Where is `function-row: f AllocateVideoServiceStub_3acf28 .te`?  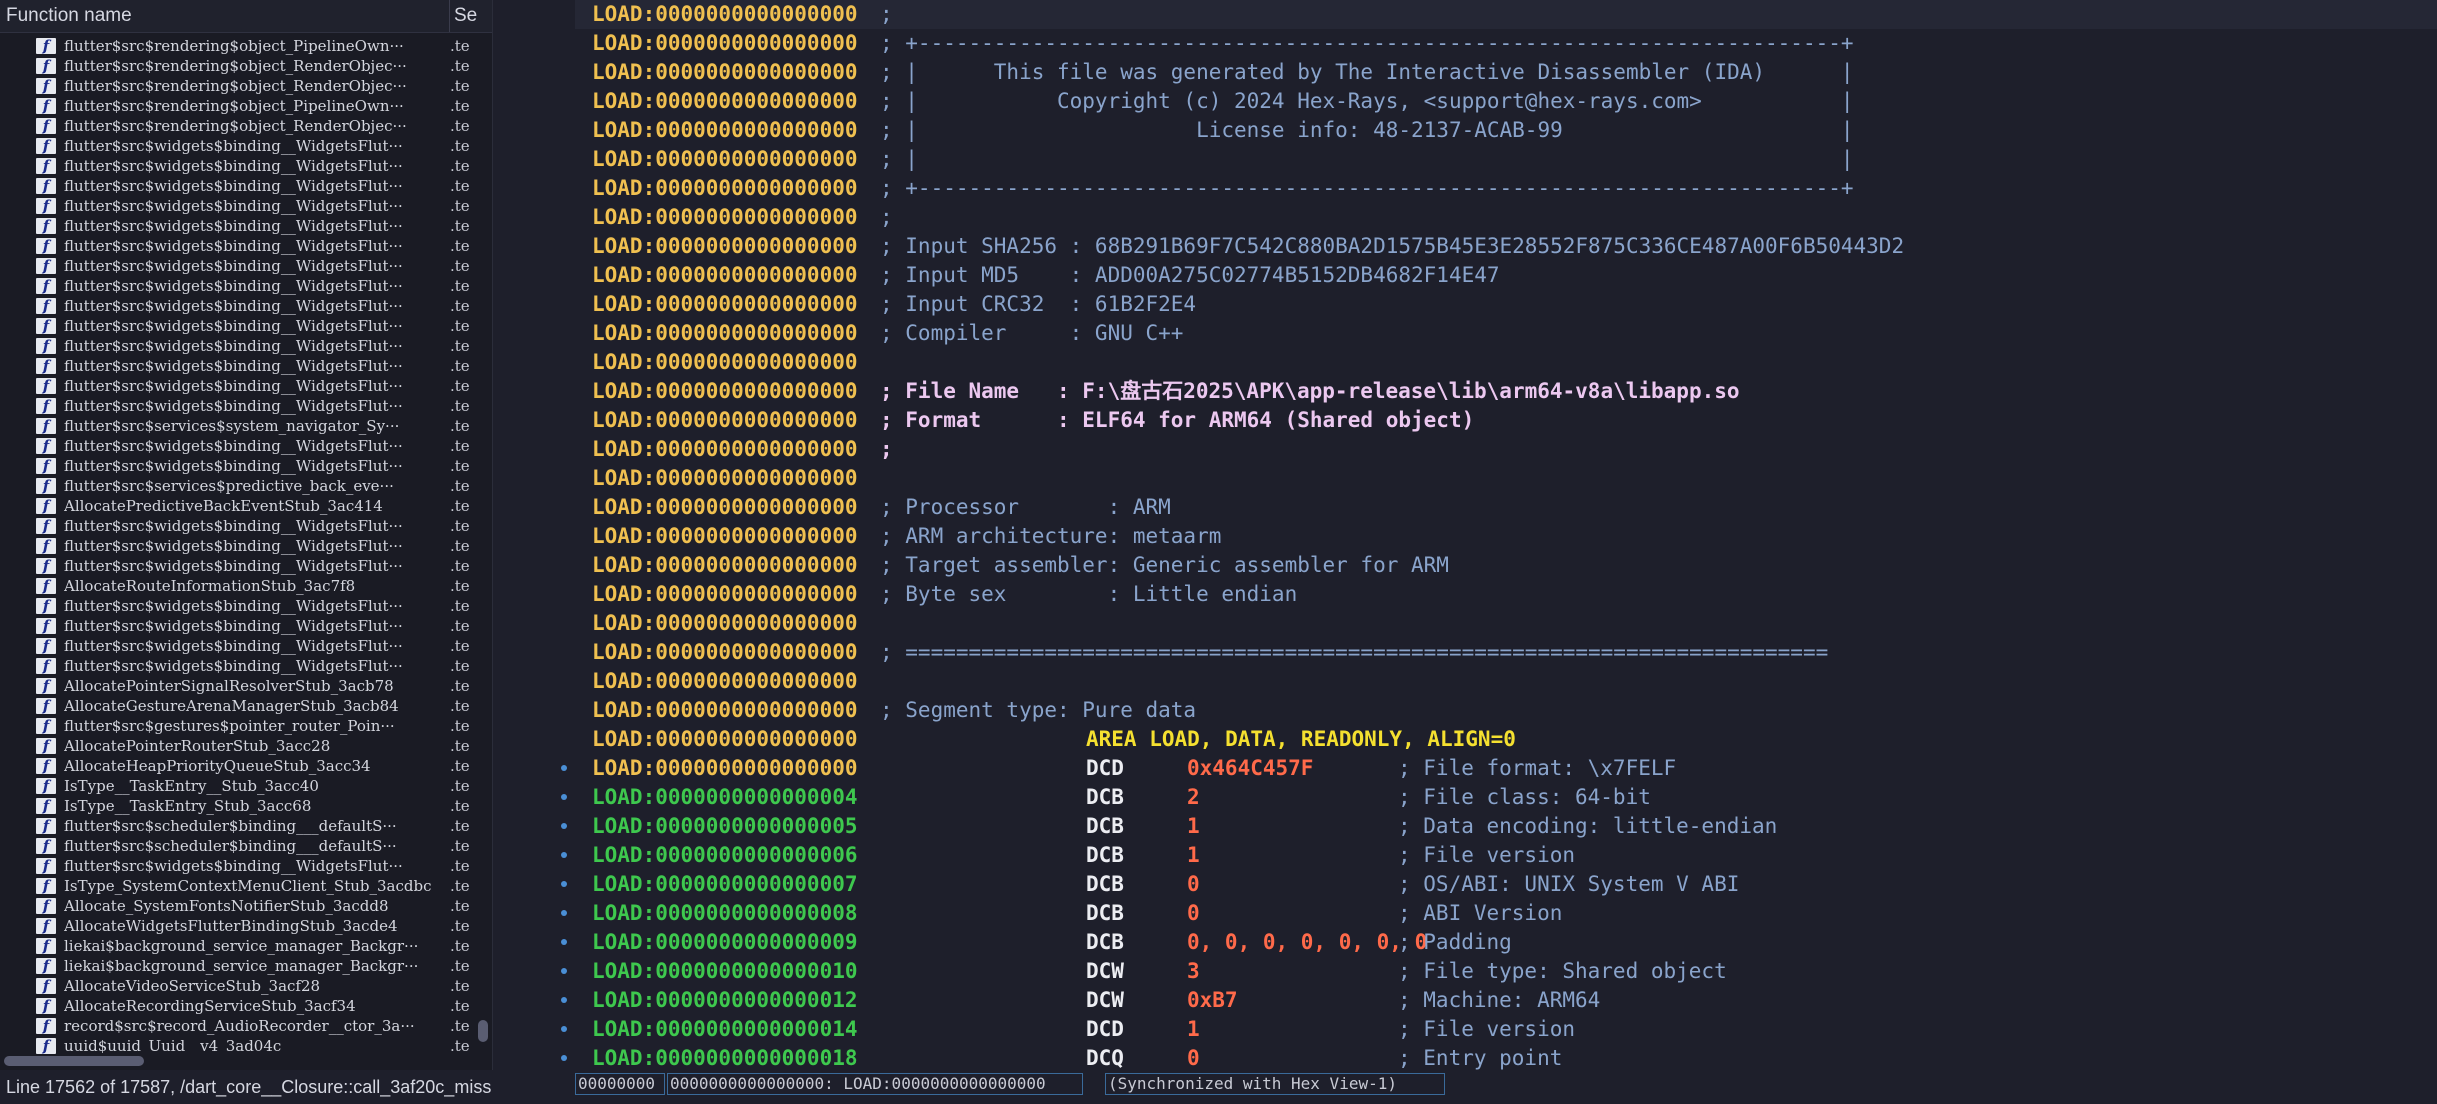
function-row: f AllocateVideoServiceStub_3acf28 .te is located at coordinates (238, 986).